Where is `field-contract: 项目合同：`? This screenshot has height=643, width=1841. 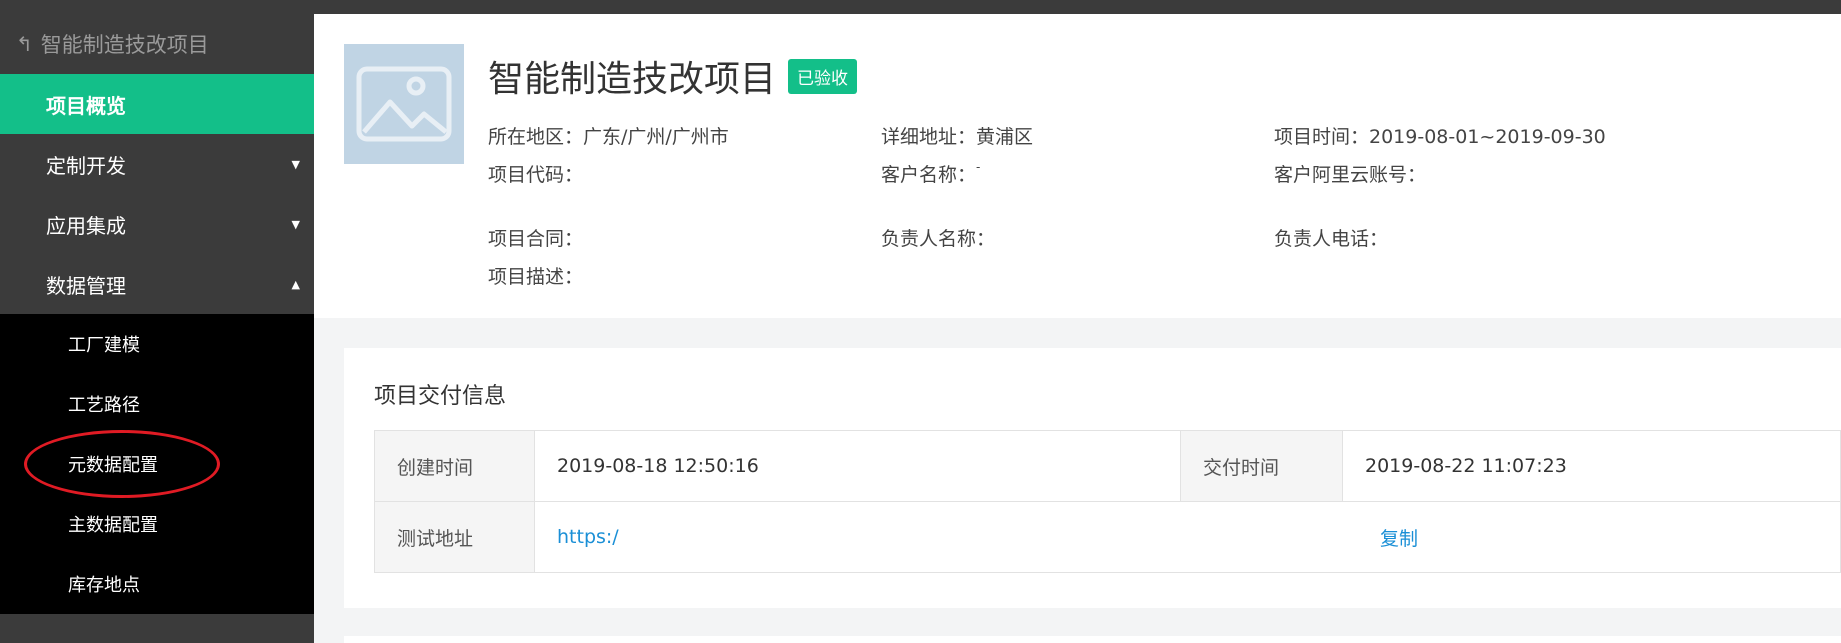 field-contract: 项目合同： is located at coordinates (536, 239).